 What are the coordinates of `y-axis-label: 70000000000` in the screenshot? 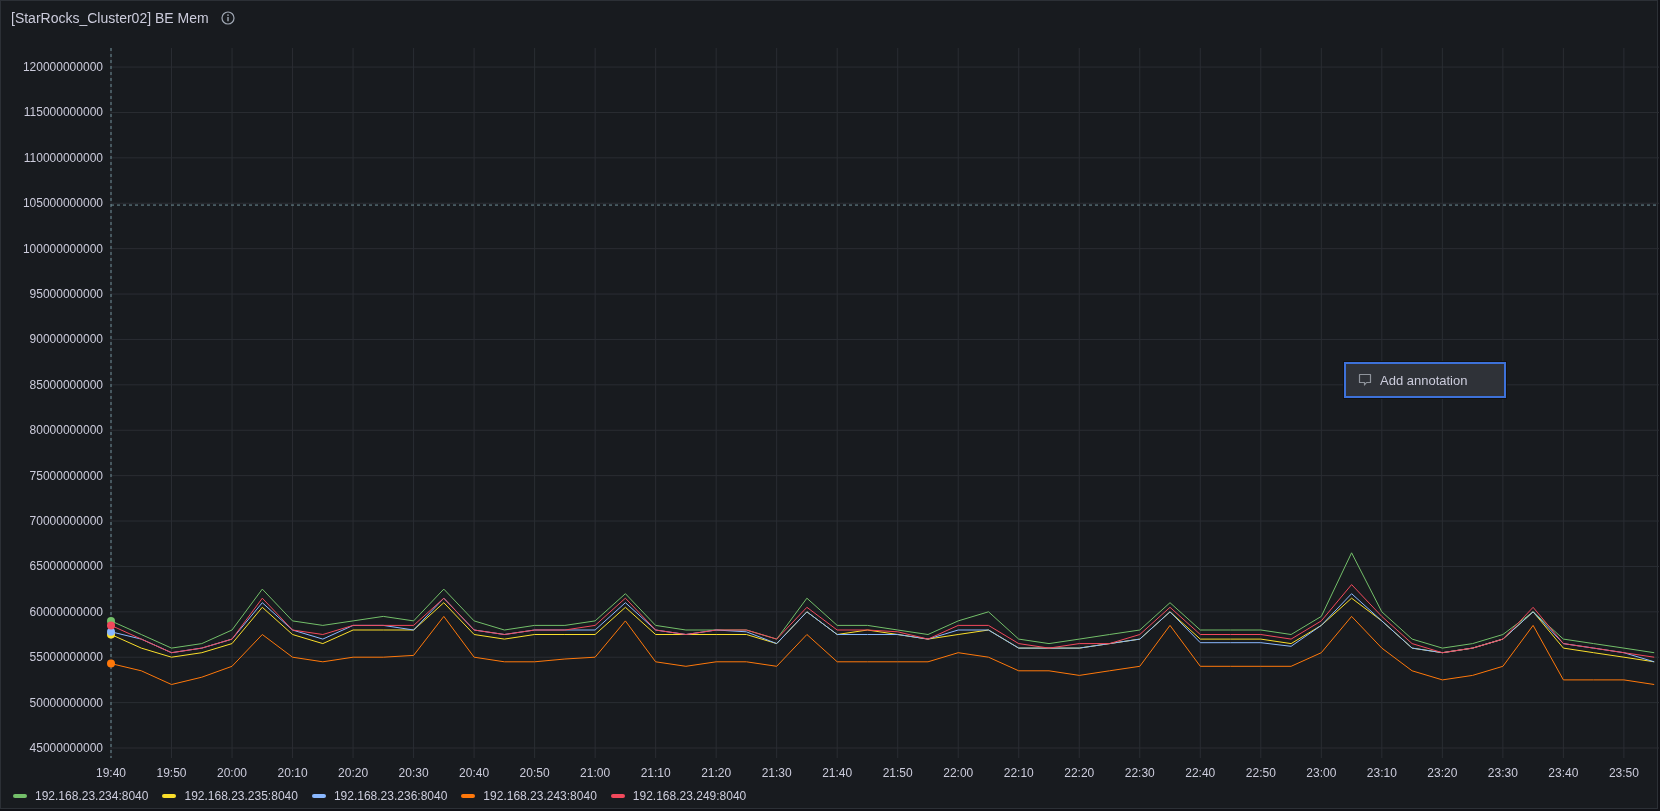 It's located at (66, 521).